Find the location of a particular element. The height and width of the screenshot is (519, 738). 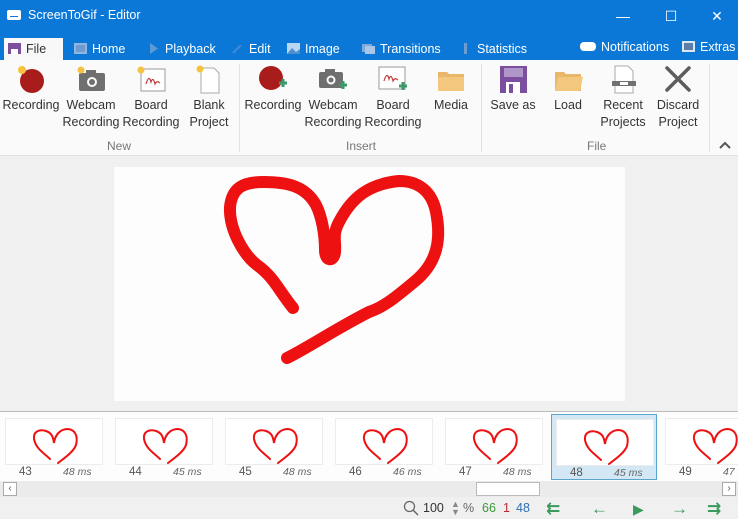

frame-duration: 47 ms is located at coordinates (730, 472).